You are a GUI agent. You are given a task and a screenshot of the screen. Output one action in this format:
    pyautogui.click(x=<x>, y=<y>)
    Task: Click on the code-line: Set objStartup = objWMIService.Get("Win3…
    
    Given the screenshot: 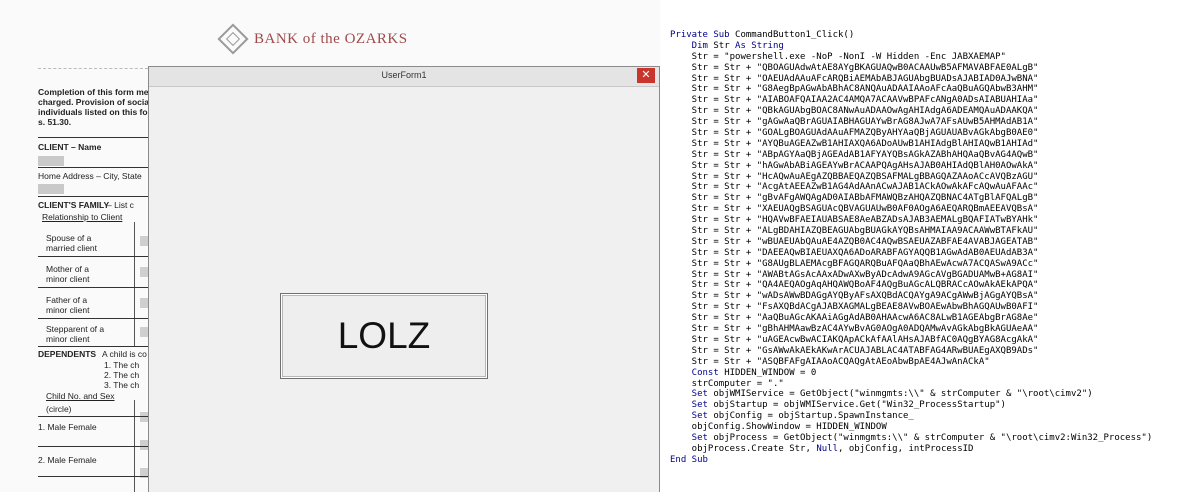 What is the action you would take?
    pyautogui.click(x=932, y=405)
    